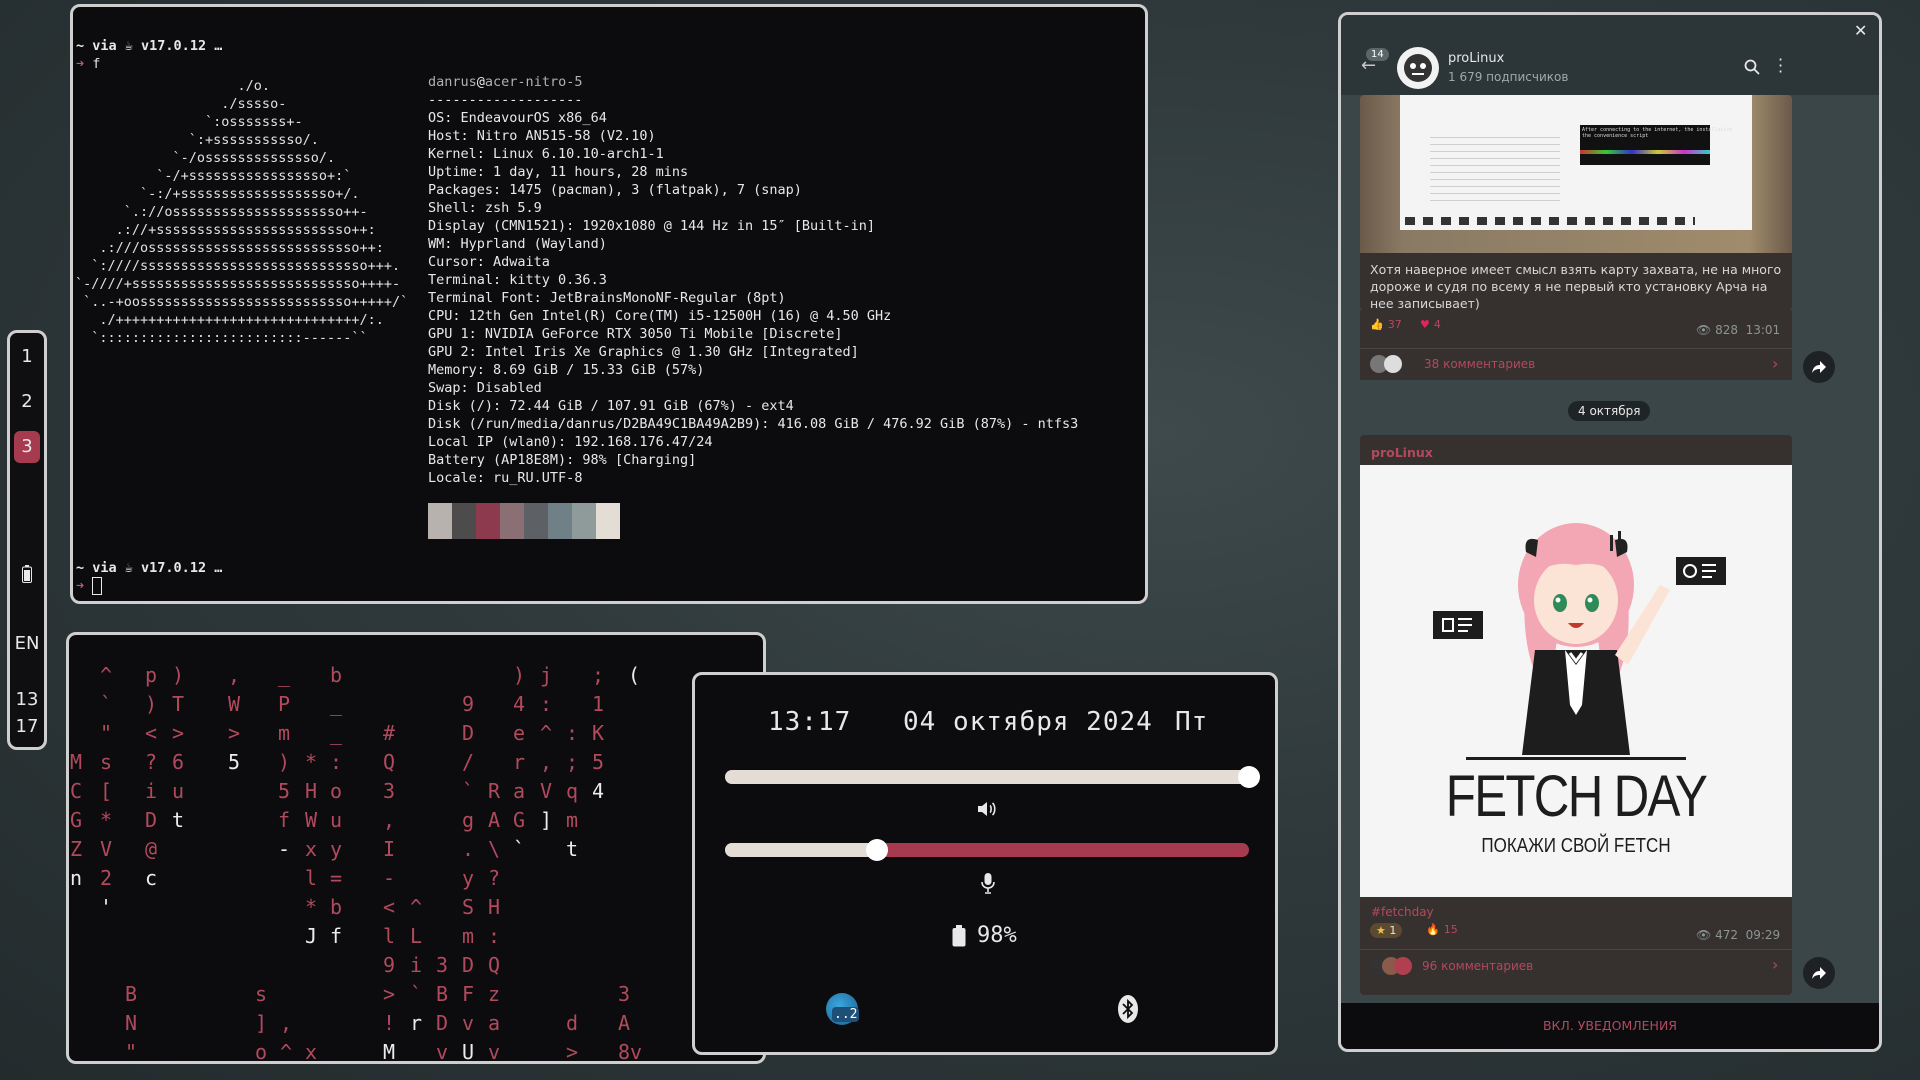 Image resolution: width=1920 pixels, height=1080 pixels. I want to click on search-icon, so click(1752, 69).